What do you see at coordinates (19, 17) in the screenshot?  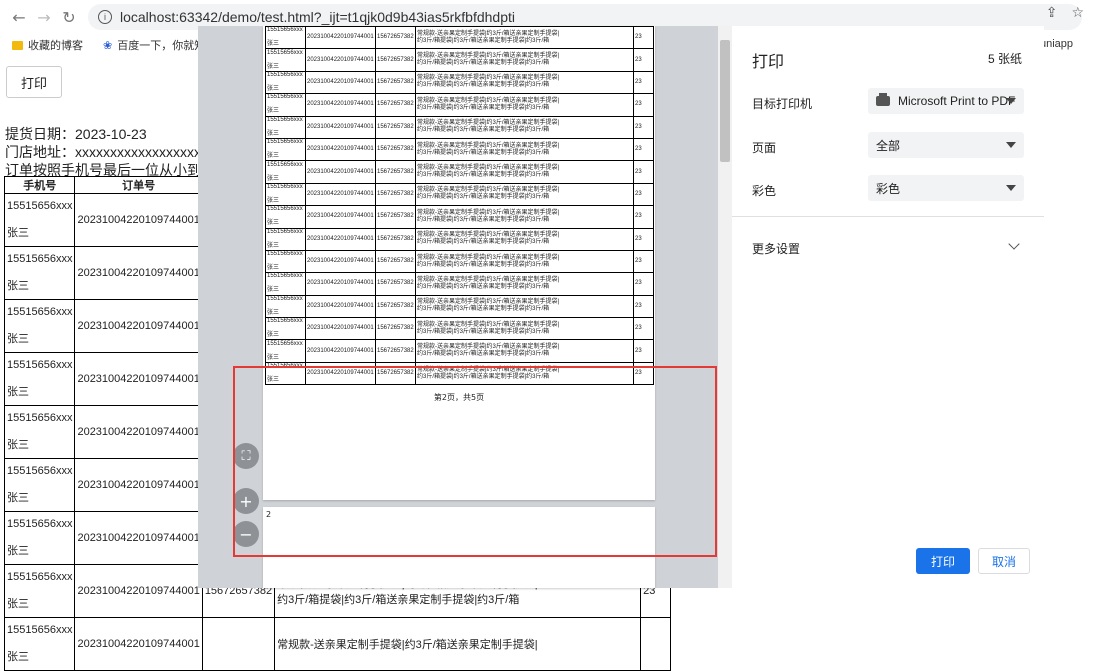 I see `back-arrow-icon: ←` at bounding box center [19, 17].